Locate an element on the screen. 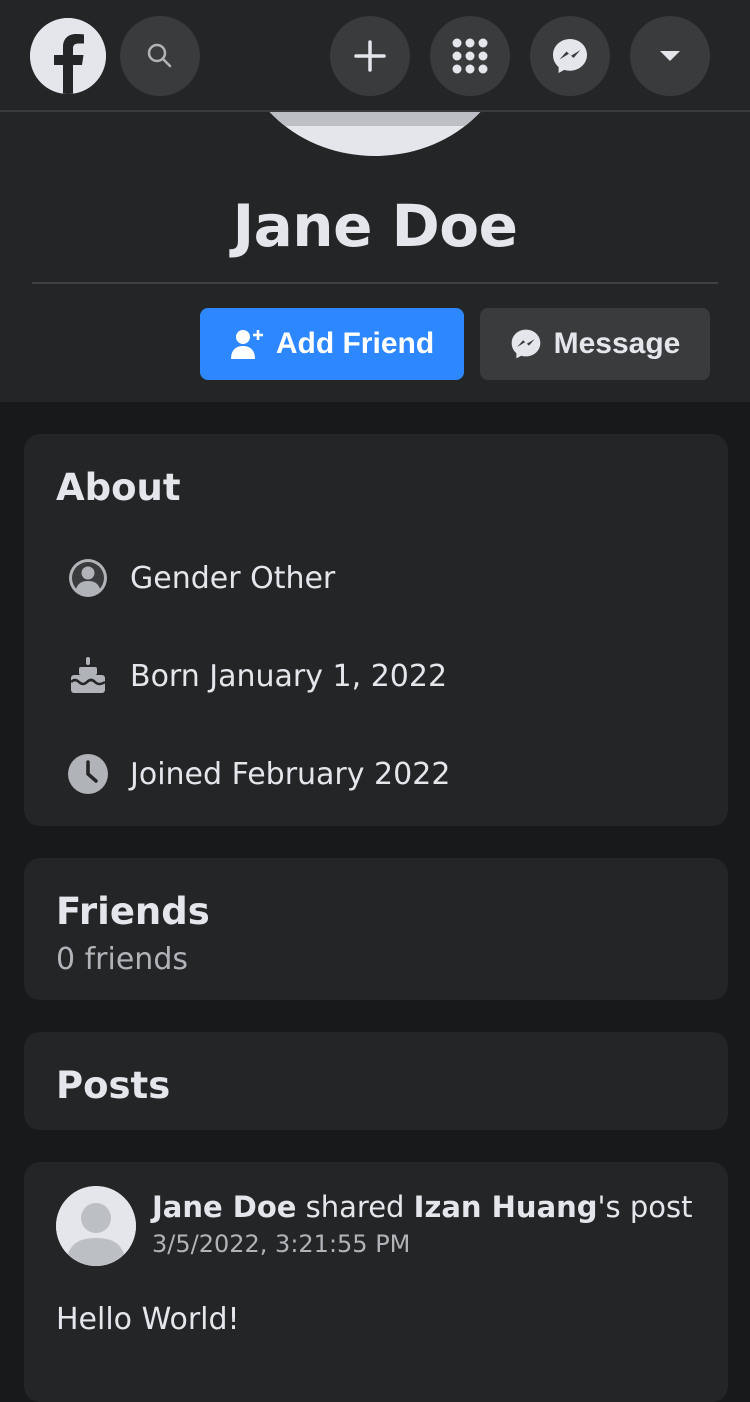 Image resolution: width=750 pixels, height=1402 pixels. menu-grid-icon is located at coordinates (470, 56).